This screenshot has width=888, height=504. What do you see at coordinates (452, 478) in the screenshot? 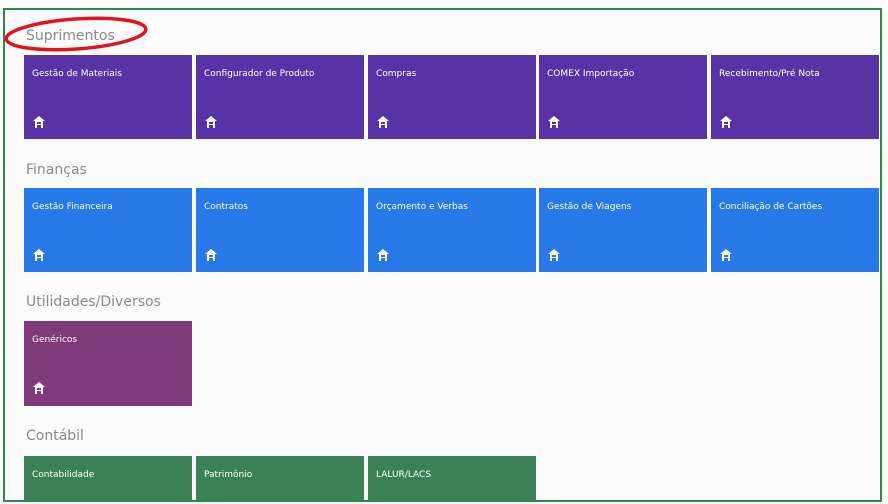
I see `tile-lalur-lacs: LALUR/LACS` at bounding box center [452, 478].